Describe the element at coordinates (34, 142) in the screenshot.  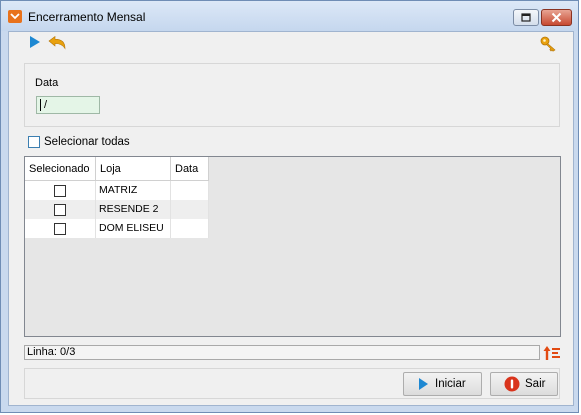
I see `select-all-checkbox` at that location.